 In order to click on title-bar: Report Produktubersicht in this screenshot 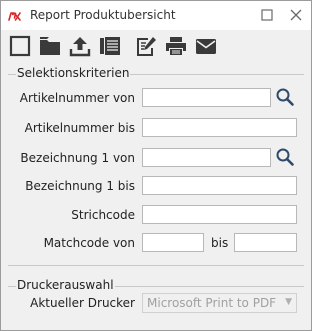, I will do `click(156, 15)`.